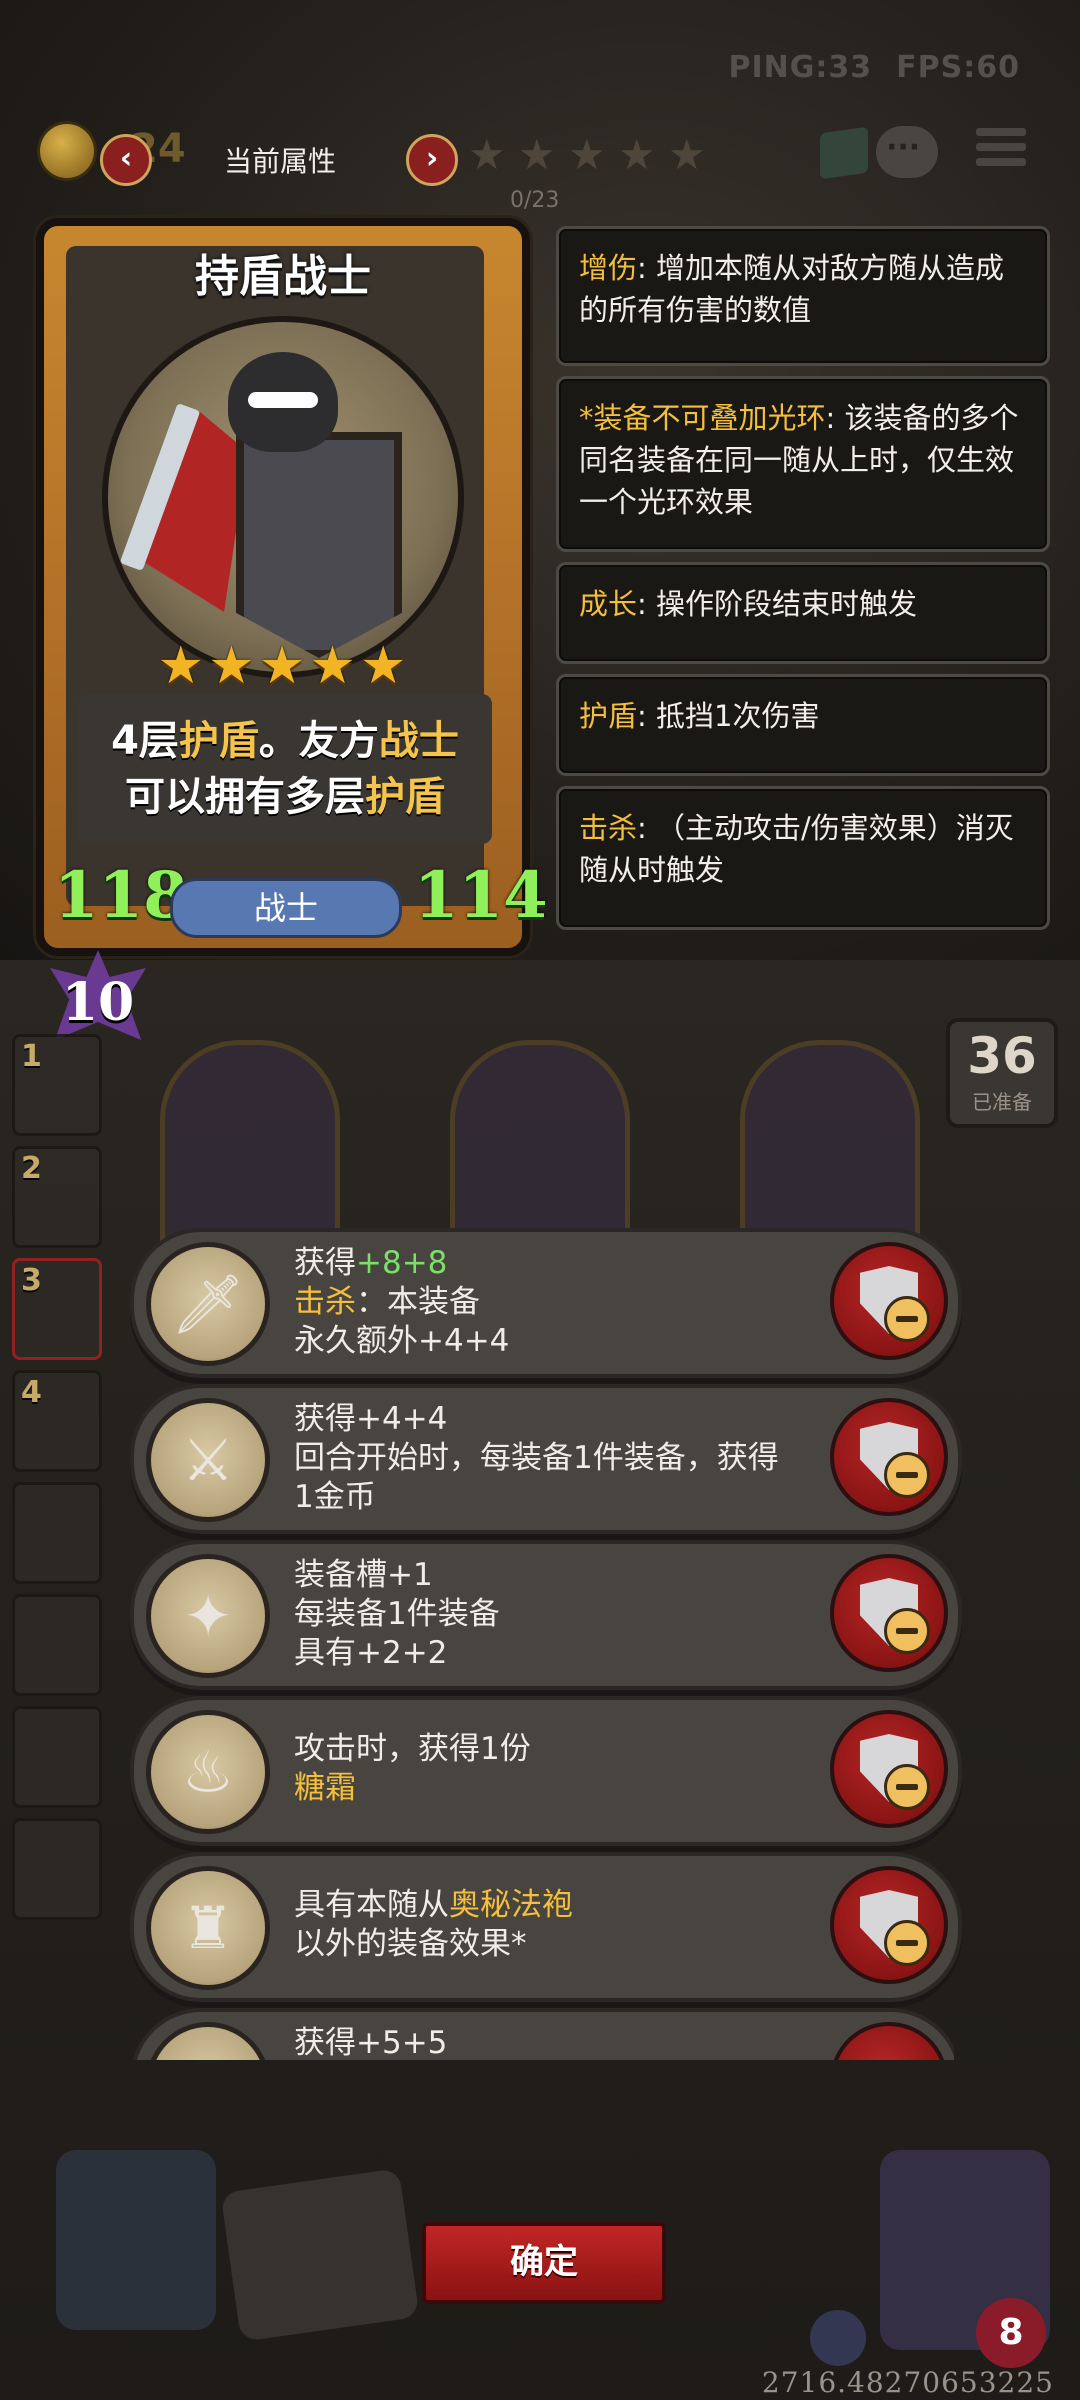 The height and width of the screenshot is (2400, 1080). I want to click on unit-name: 持盾战士, so click(283, 276).